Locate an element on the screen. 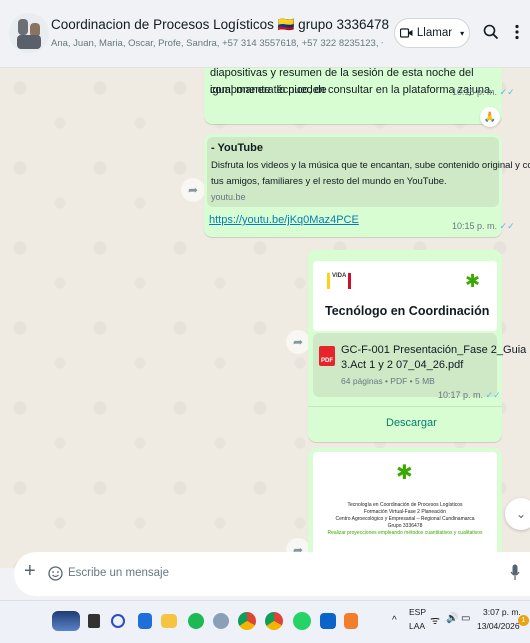 This screenshot has height=643, width=530. whatsapp-icon is located at coordinates (302, 621).